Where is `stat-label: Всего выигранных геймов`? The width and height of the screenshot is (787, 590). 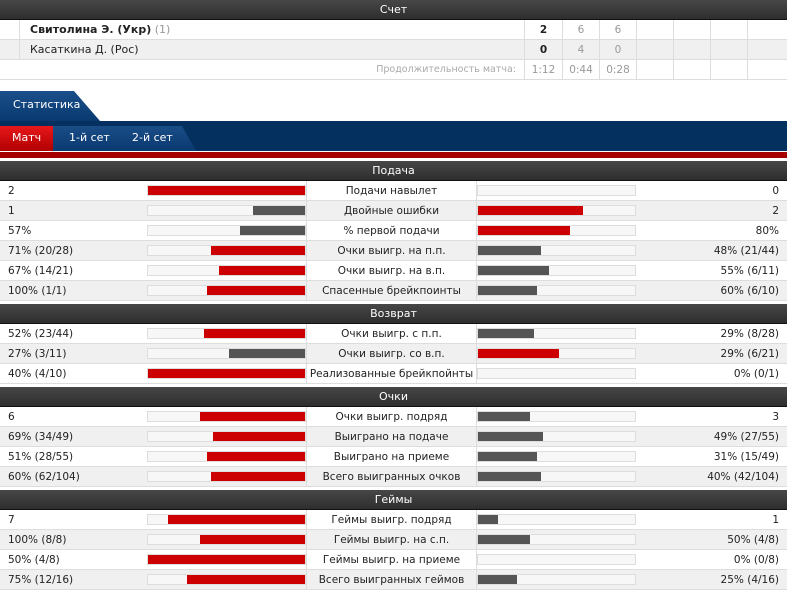
stat-label: Всего выигранных геймов is located at coordinates (391, 579).